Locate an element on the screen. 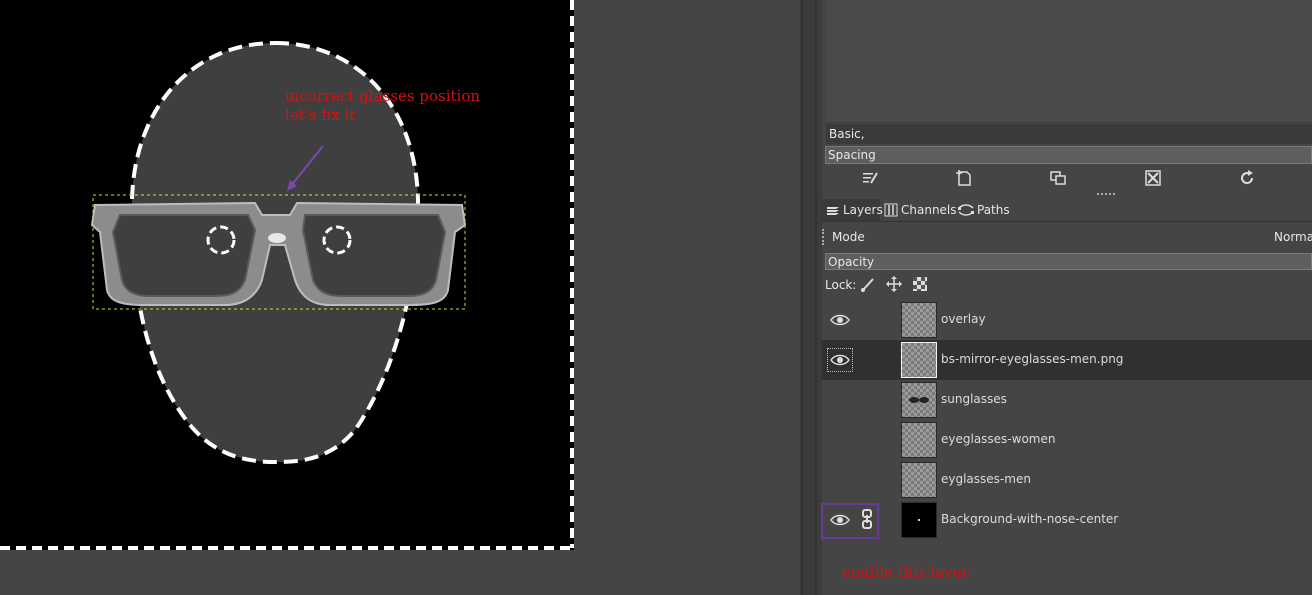  layer-name: sunglasses is located at coordinates (974, 399).